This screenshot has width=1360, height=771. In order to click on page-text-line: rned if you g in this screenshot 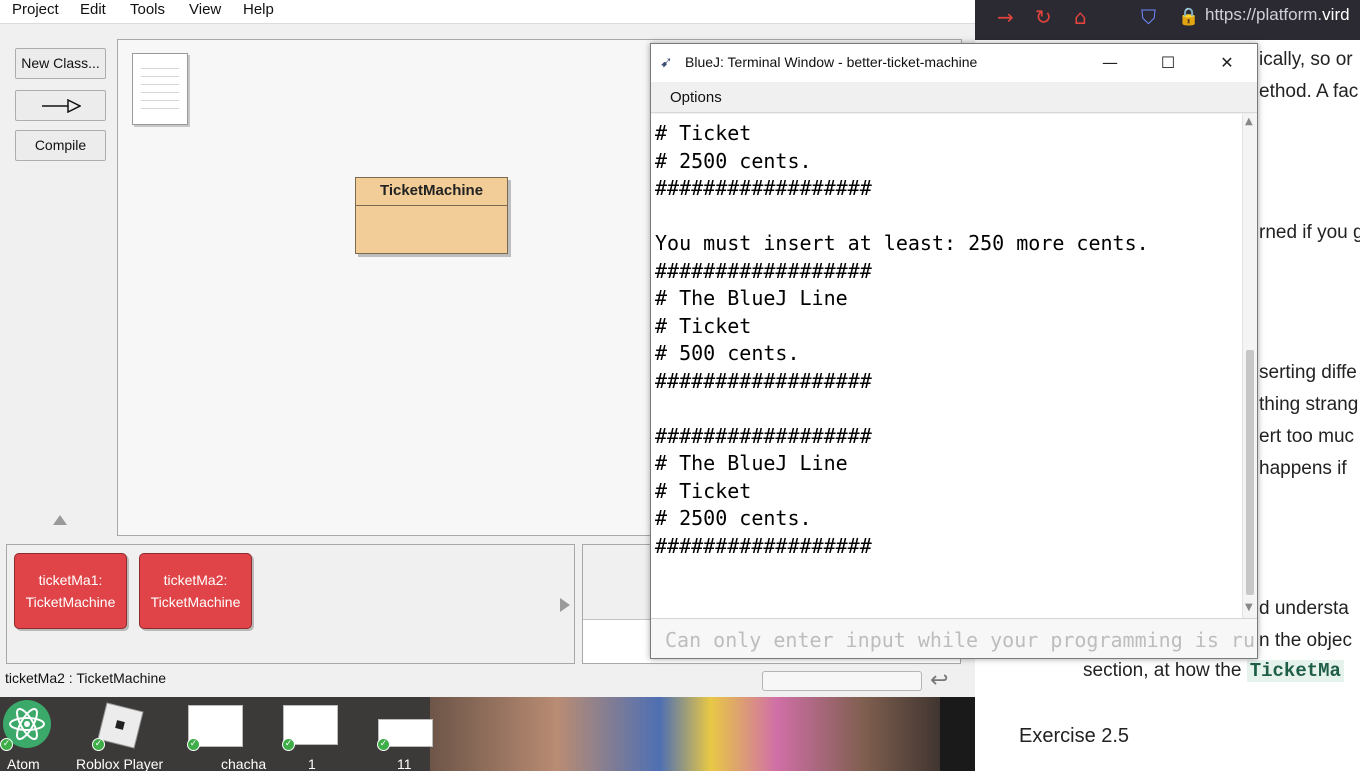, I will do `click(1309, 232)`.